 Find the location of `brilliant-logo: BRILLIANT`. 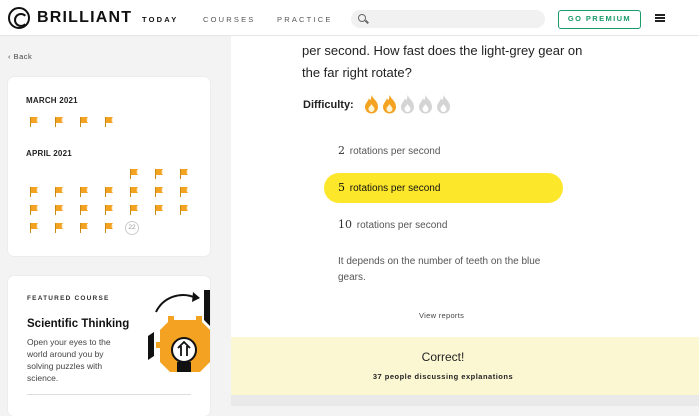

brilliant-logo: BRILLIANT is located at coordinates (70, 18).